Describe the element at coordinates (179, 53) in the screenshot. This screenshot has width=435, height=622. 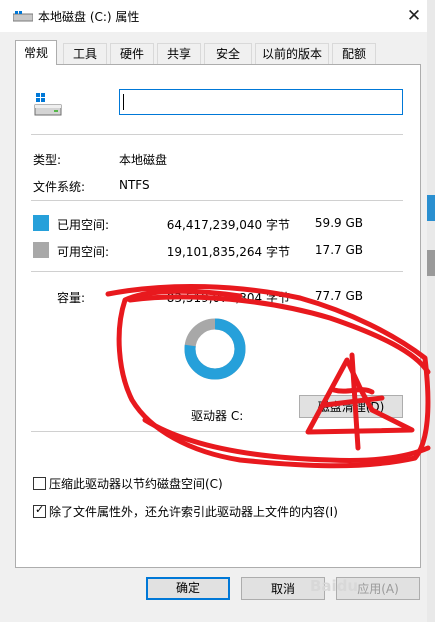
I see `tab-sharing: 共享` at that location.